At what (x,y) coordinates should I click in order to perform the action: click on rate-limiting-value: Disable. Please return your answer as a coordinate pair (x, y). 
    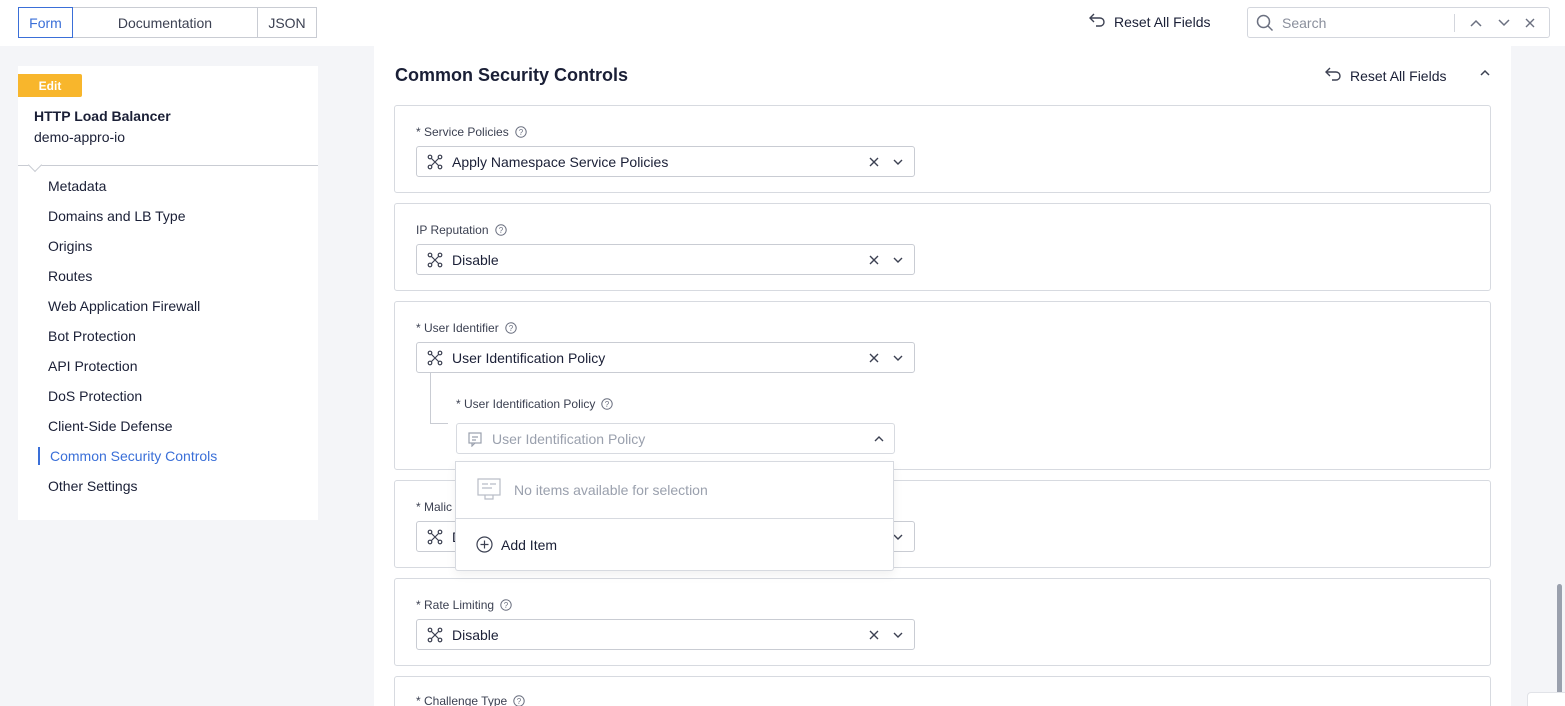
    Looking at the image, I should click on (475, 634).